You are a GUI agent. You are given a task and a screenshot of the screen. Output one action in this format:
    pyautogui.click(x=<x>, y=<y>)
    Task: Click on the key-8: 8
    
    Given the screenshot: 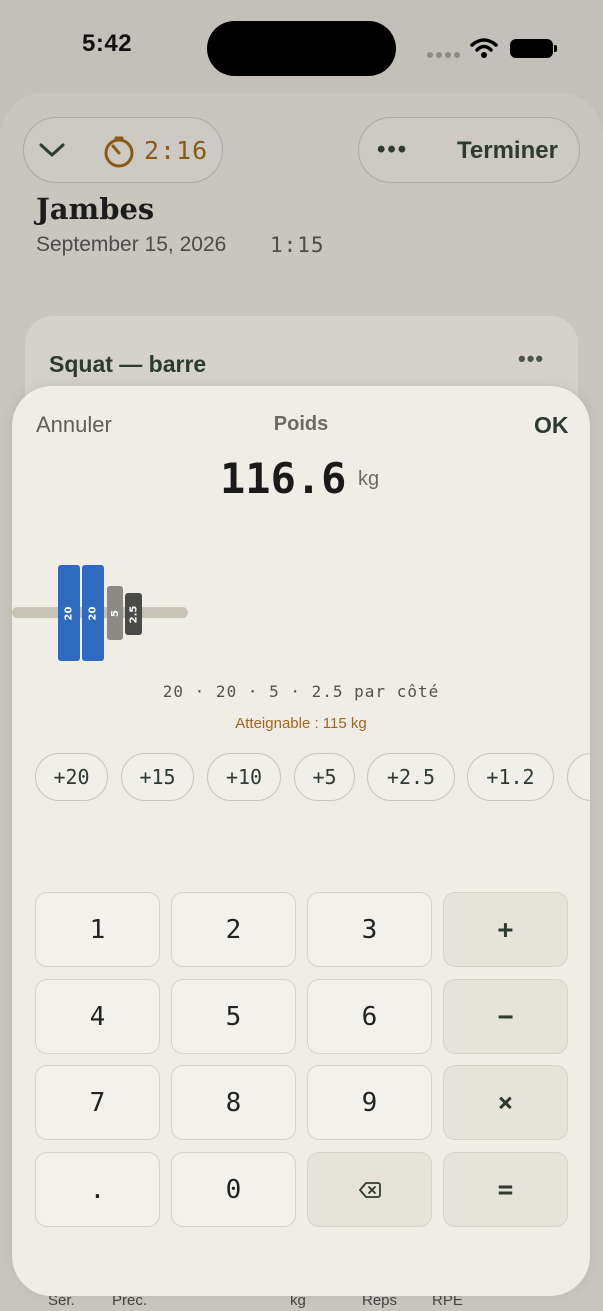 What is the action you would take?
    pyautogui.click(x=233, y=1102)
    